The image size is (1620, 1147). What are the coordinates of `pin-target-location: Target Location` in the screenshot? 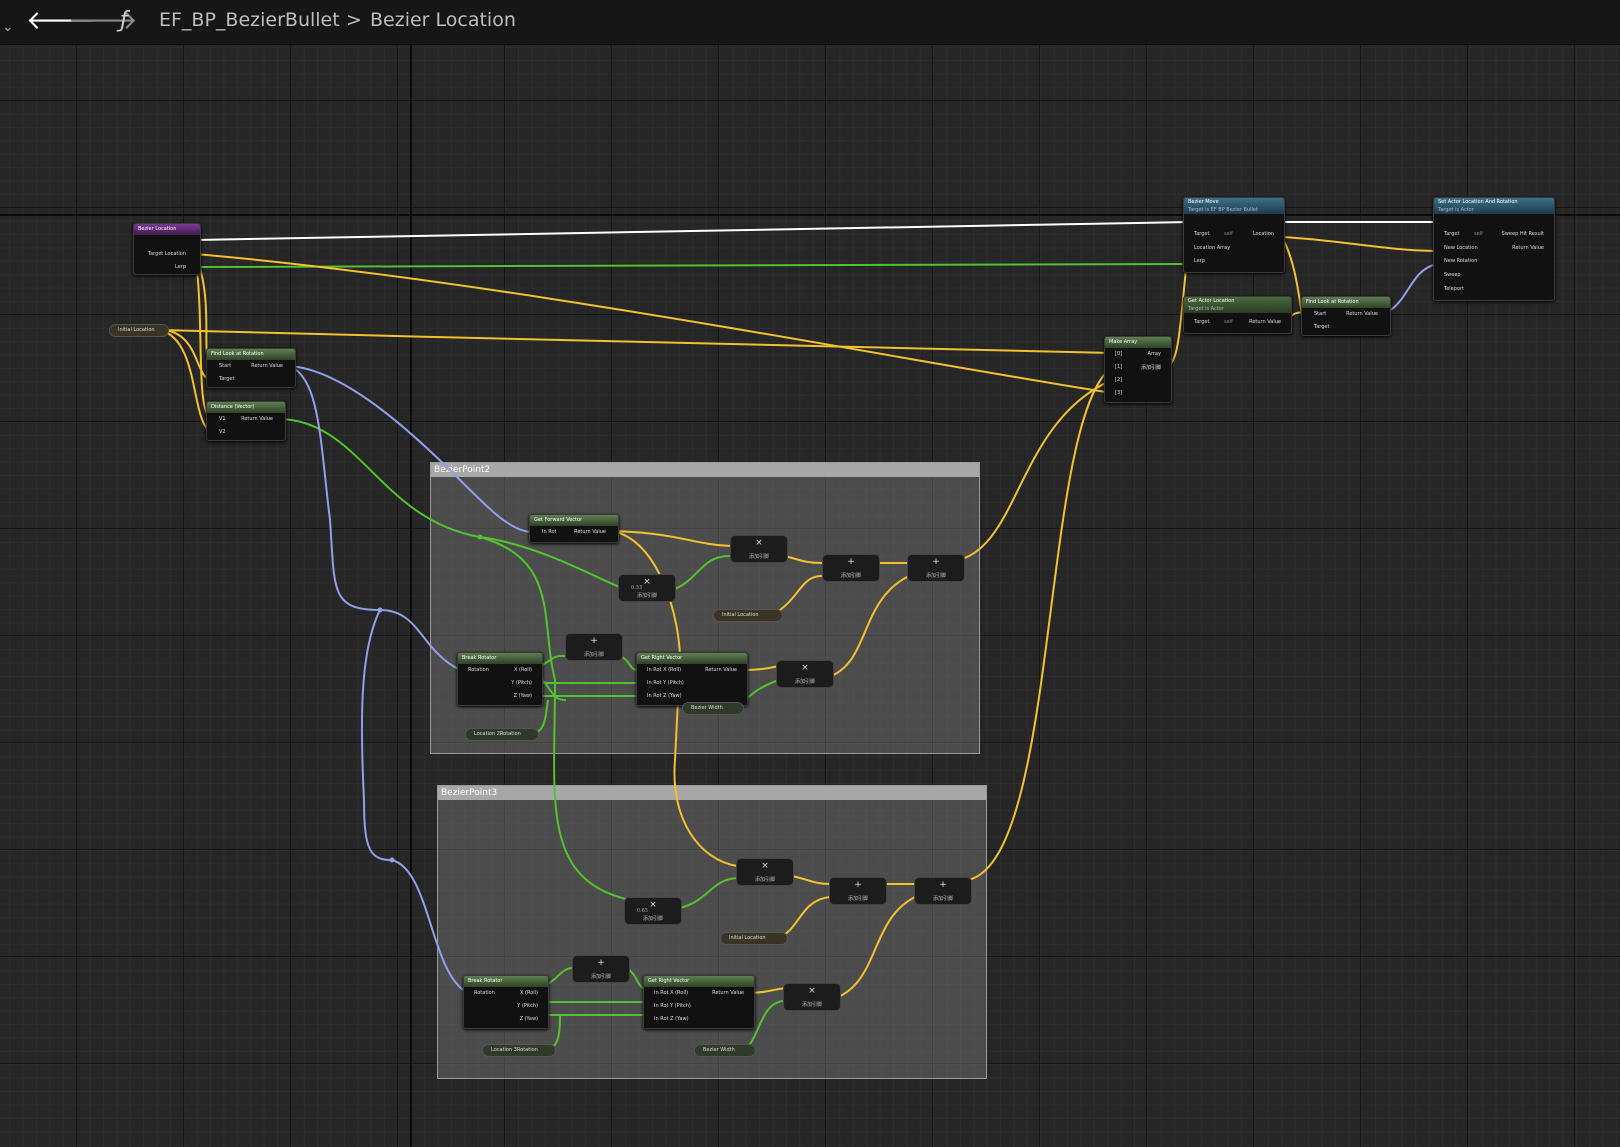 It's located at (167, 254).